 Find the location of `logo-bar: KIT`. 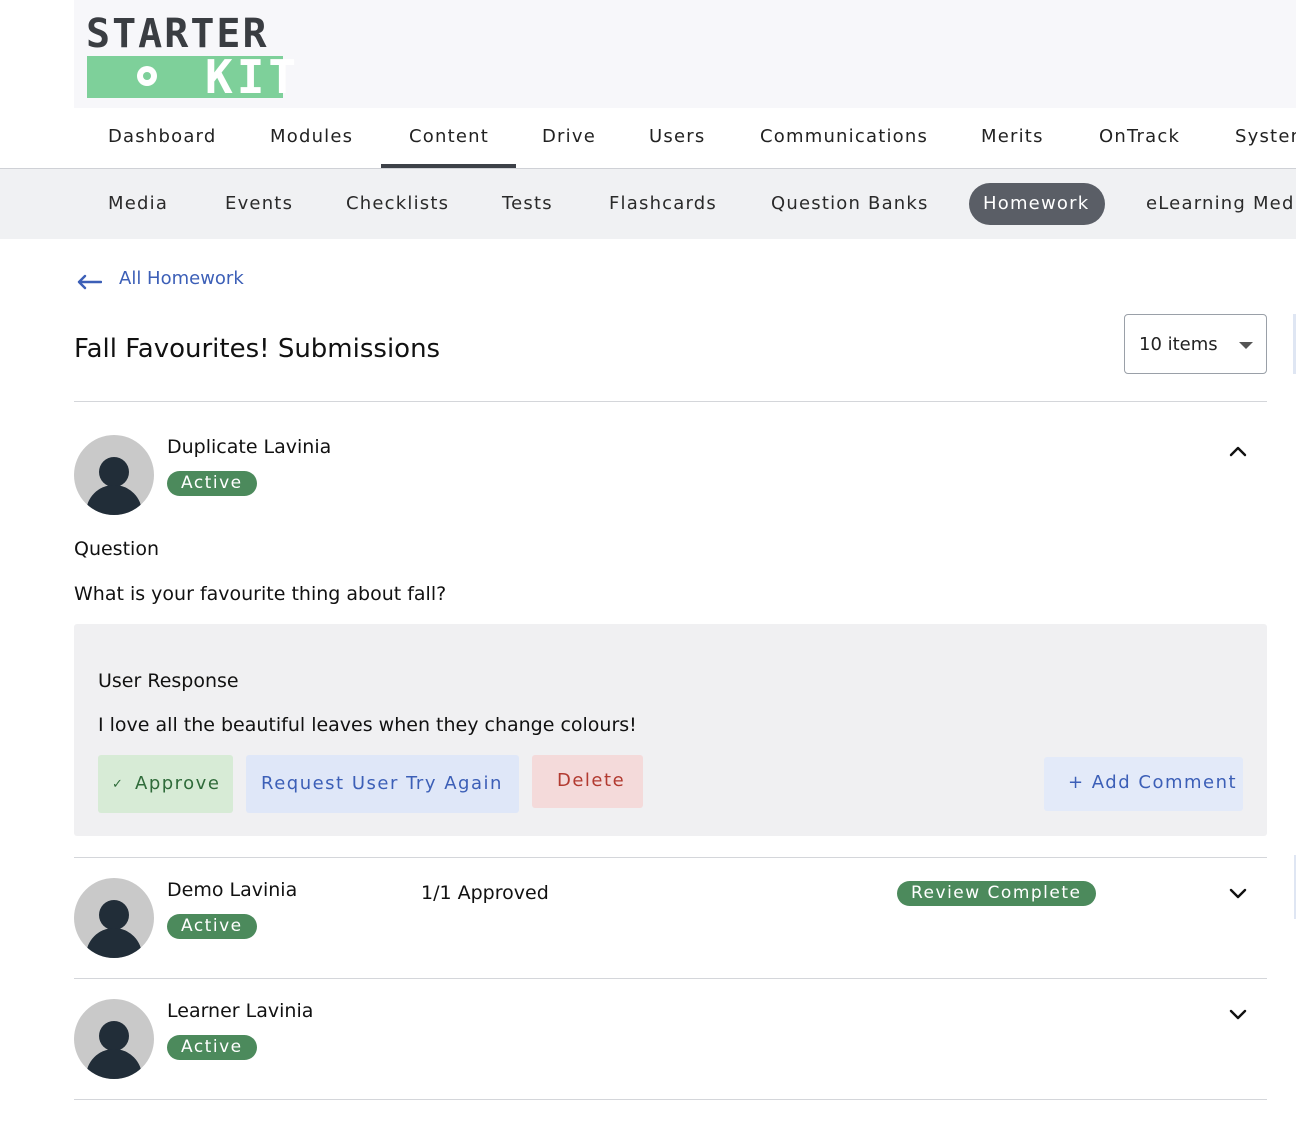

logo-bar: KIT is located at coordinates (191, 77).